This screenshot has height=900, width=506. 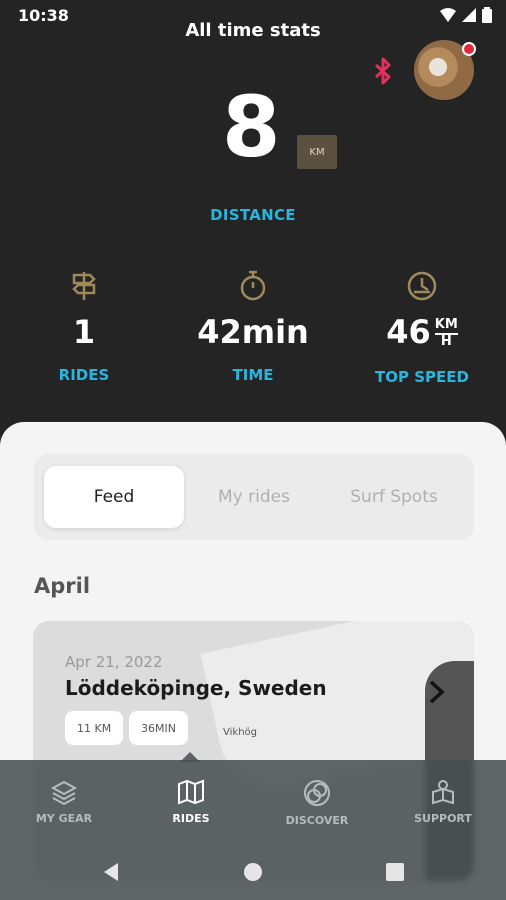 I want to click on ride-distance-chip: 11 KM, so click(x=94, y=728).